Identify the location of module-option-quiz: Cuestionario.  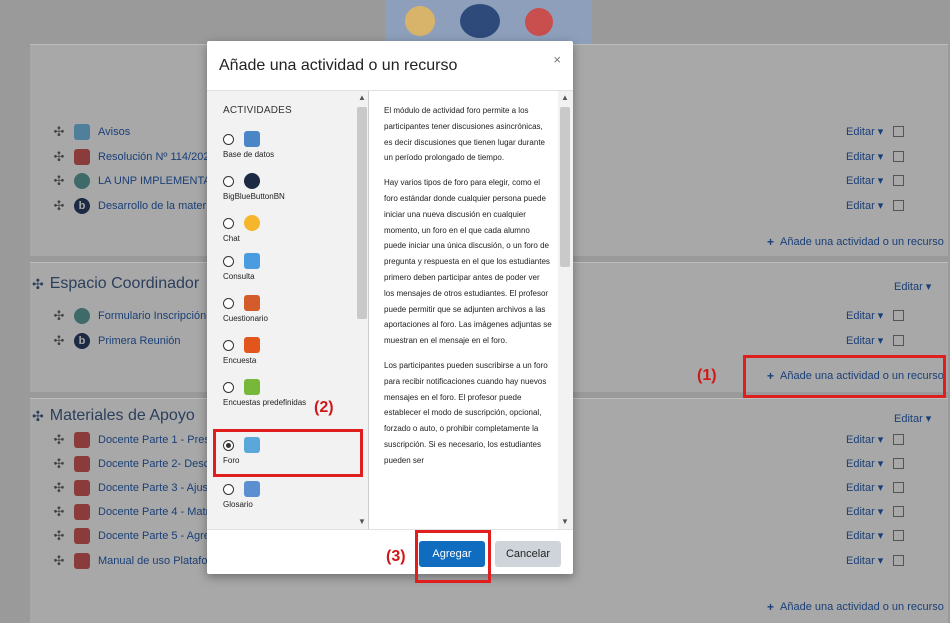
(288, 309).